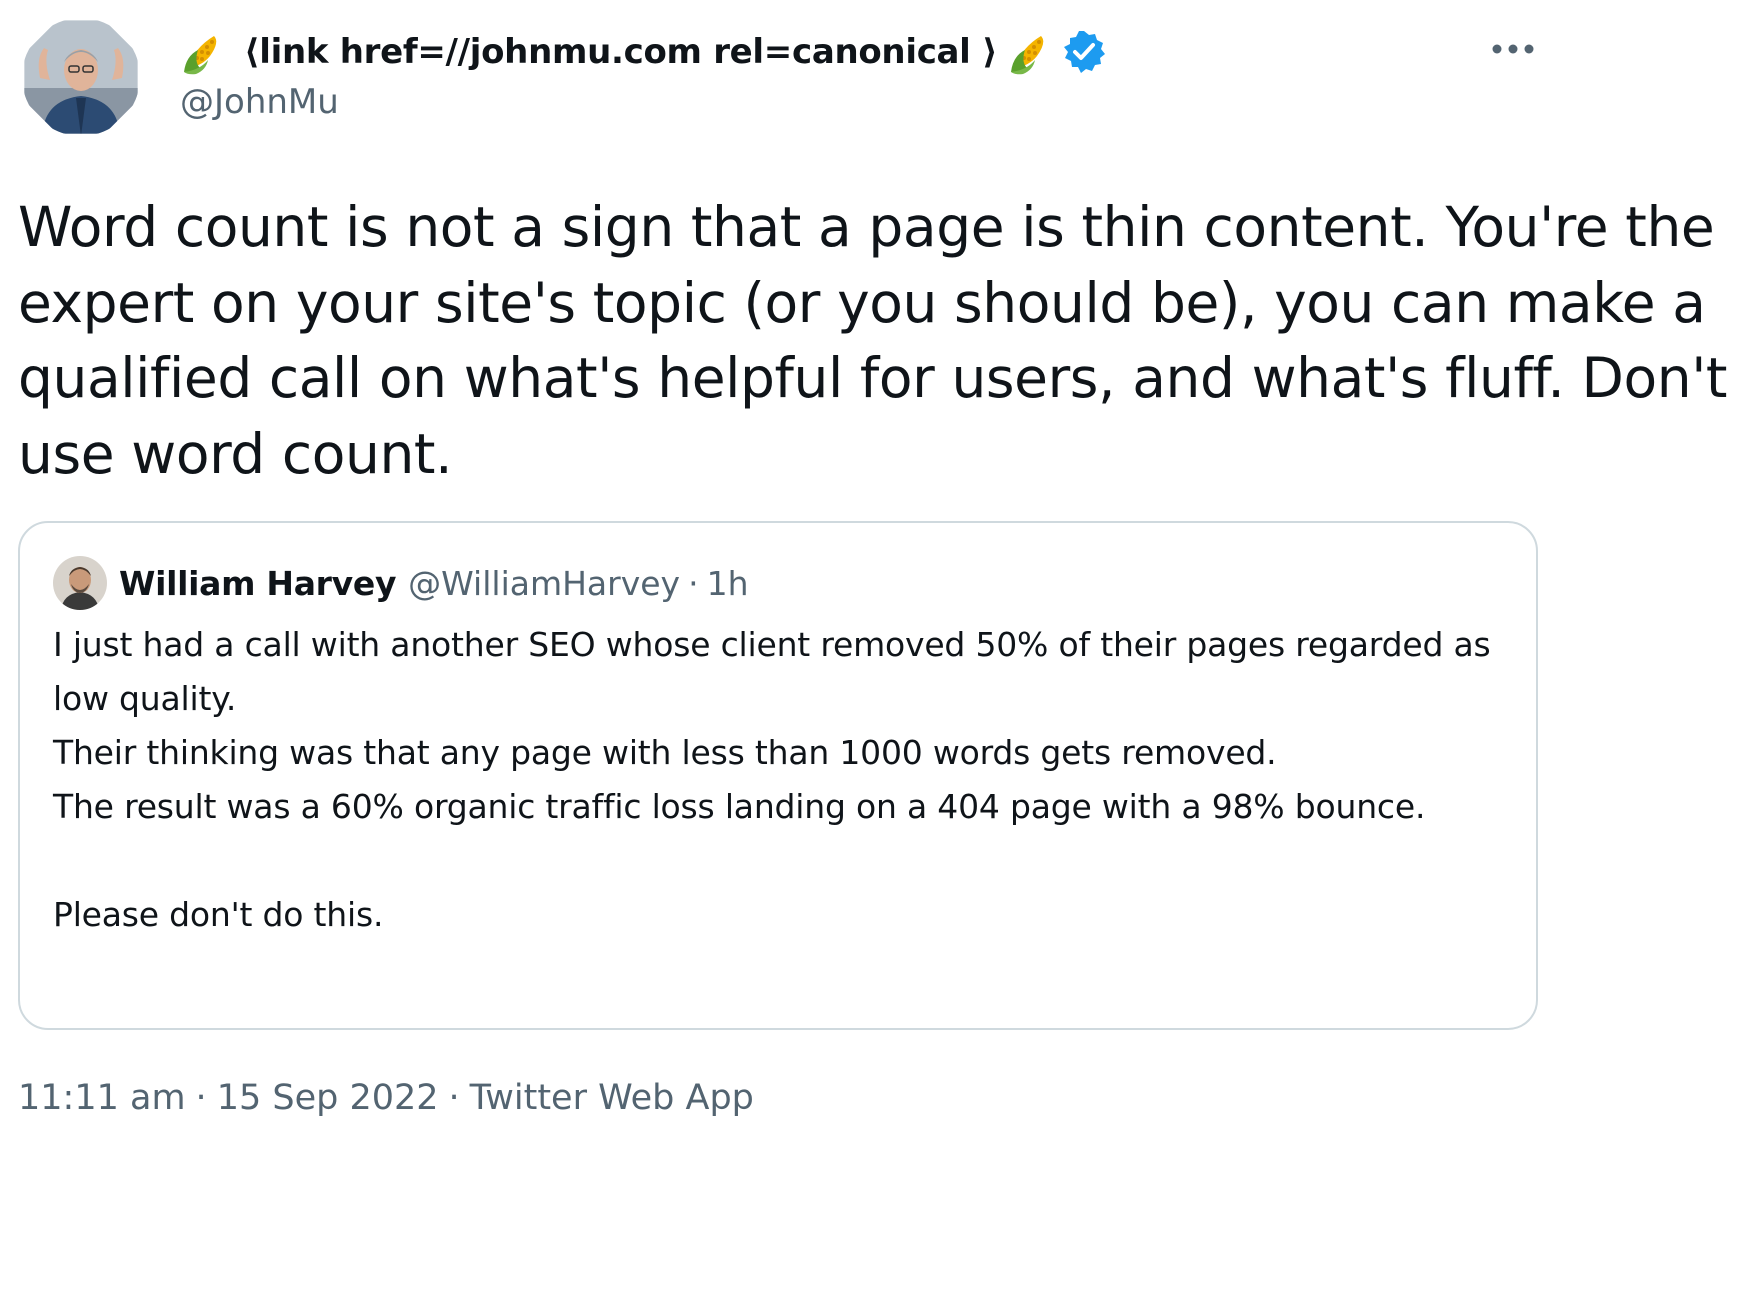  I want to click on author-handle: @JohnMu, so click(259, 102).